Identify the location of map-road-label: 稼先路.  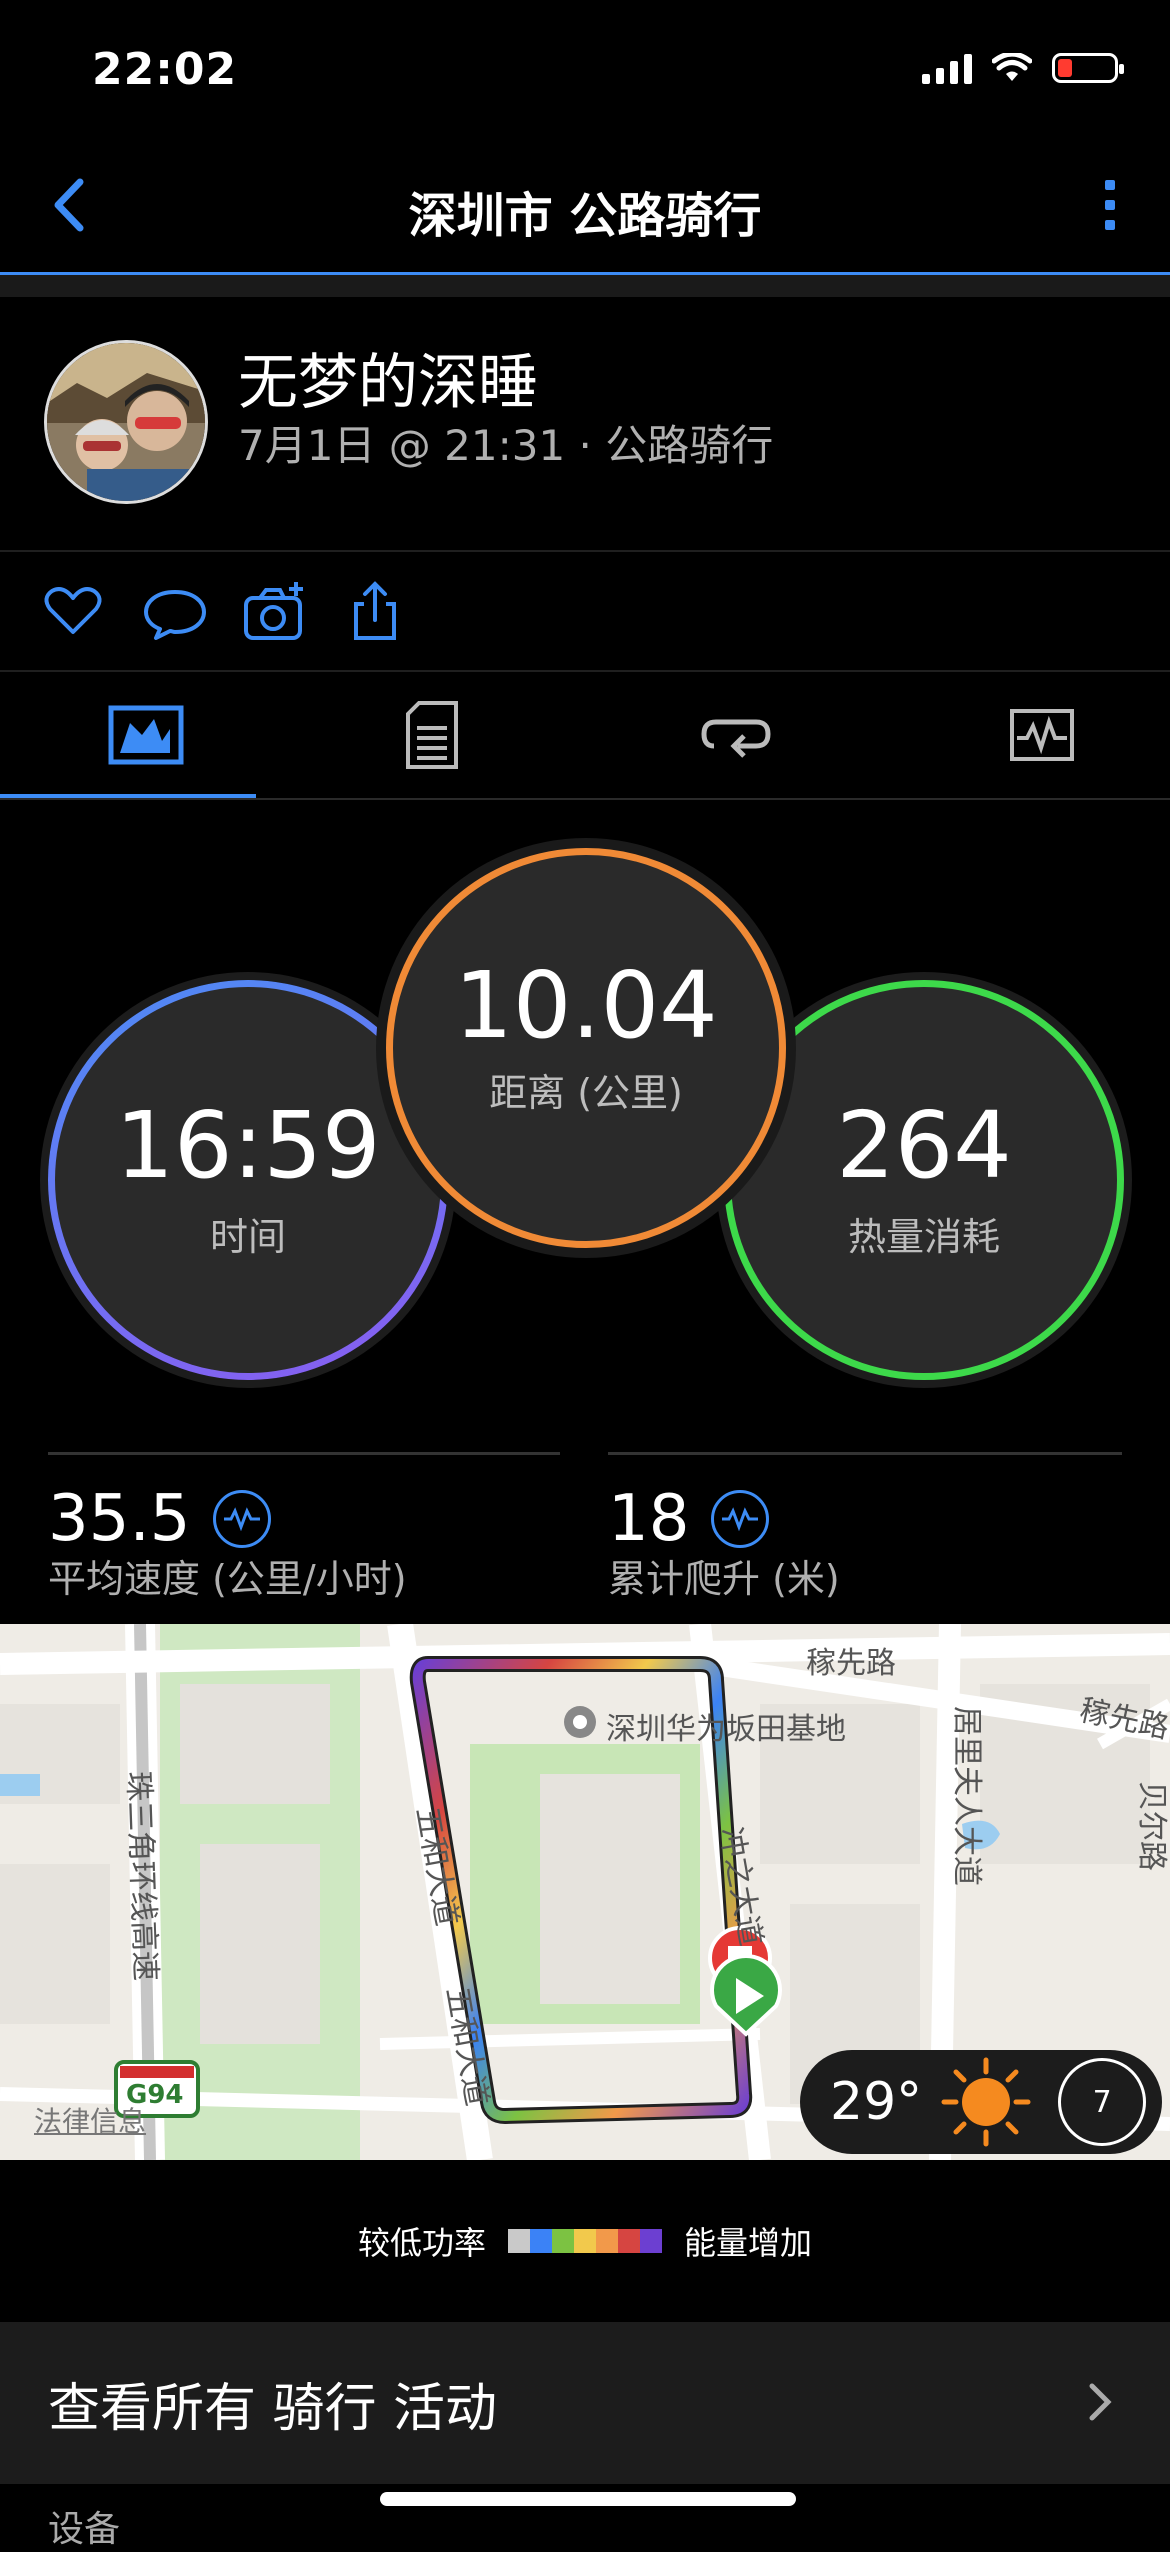
(851, 1663).